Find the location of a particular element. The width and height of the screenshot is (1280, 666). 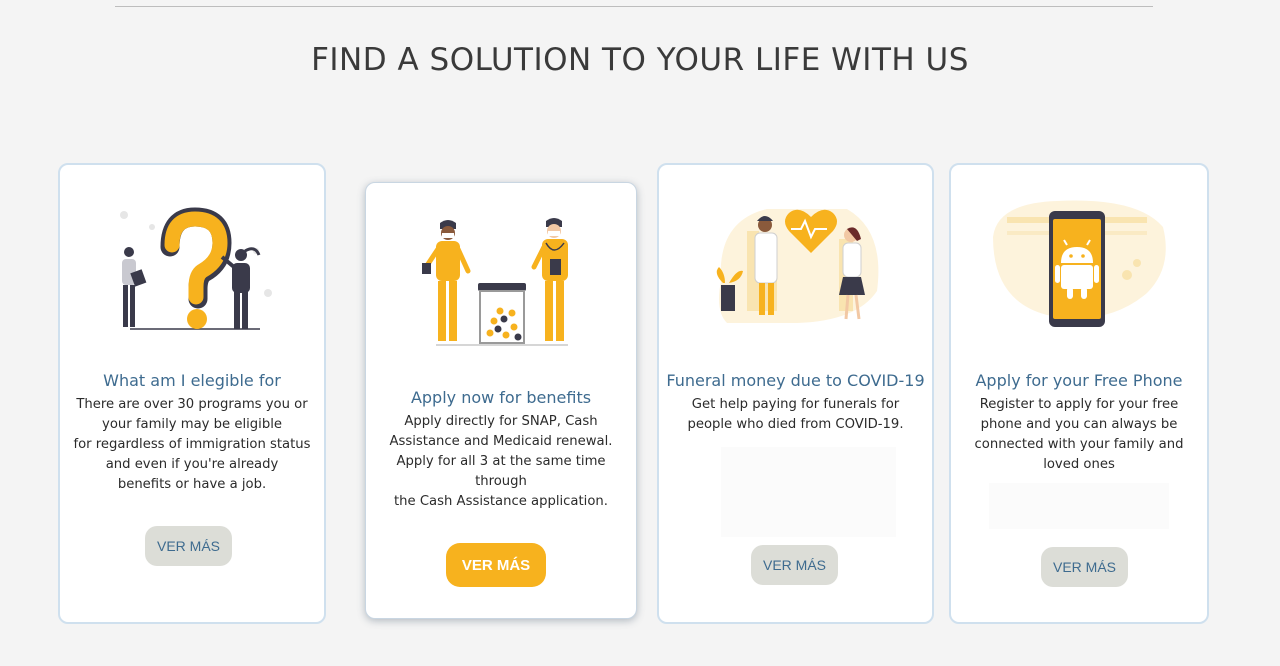

doctors-heart-illustration is located at coordinates (797, 266).